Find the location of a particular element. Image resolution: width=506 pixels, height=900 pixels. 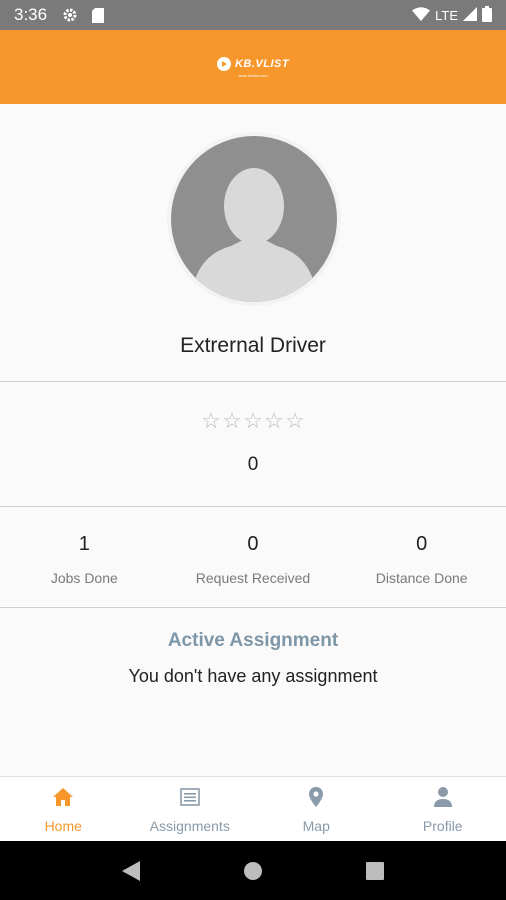

assignment-message: You don't have any assignment is located at coordinates (253, 676).